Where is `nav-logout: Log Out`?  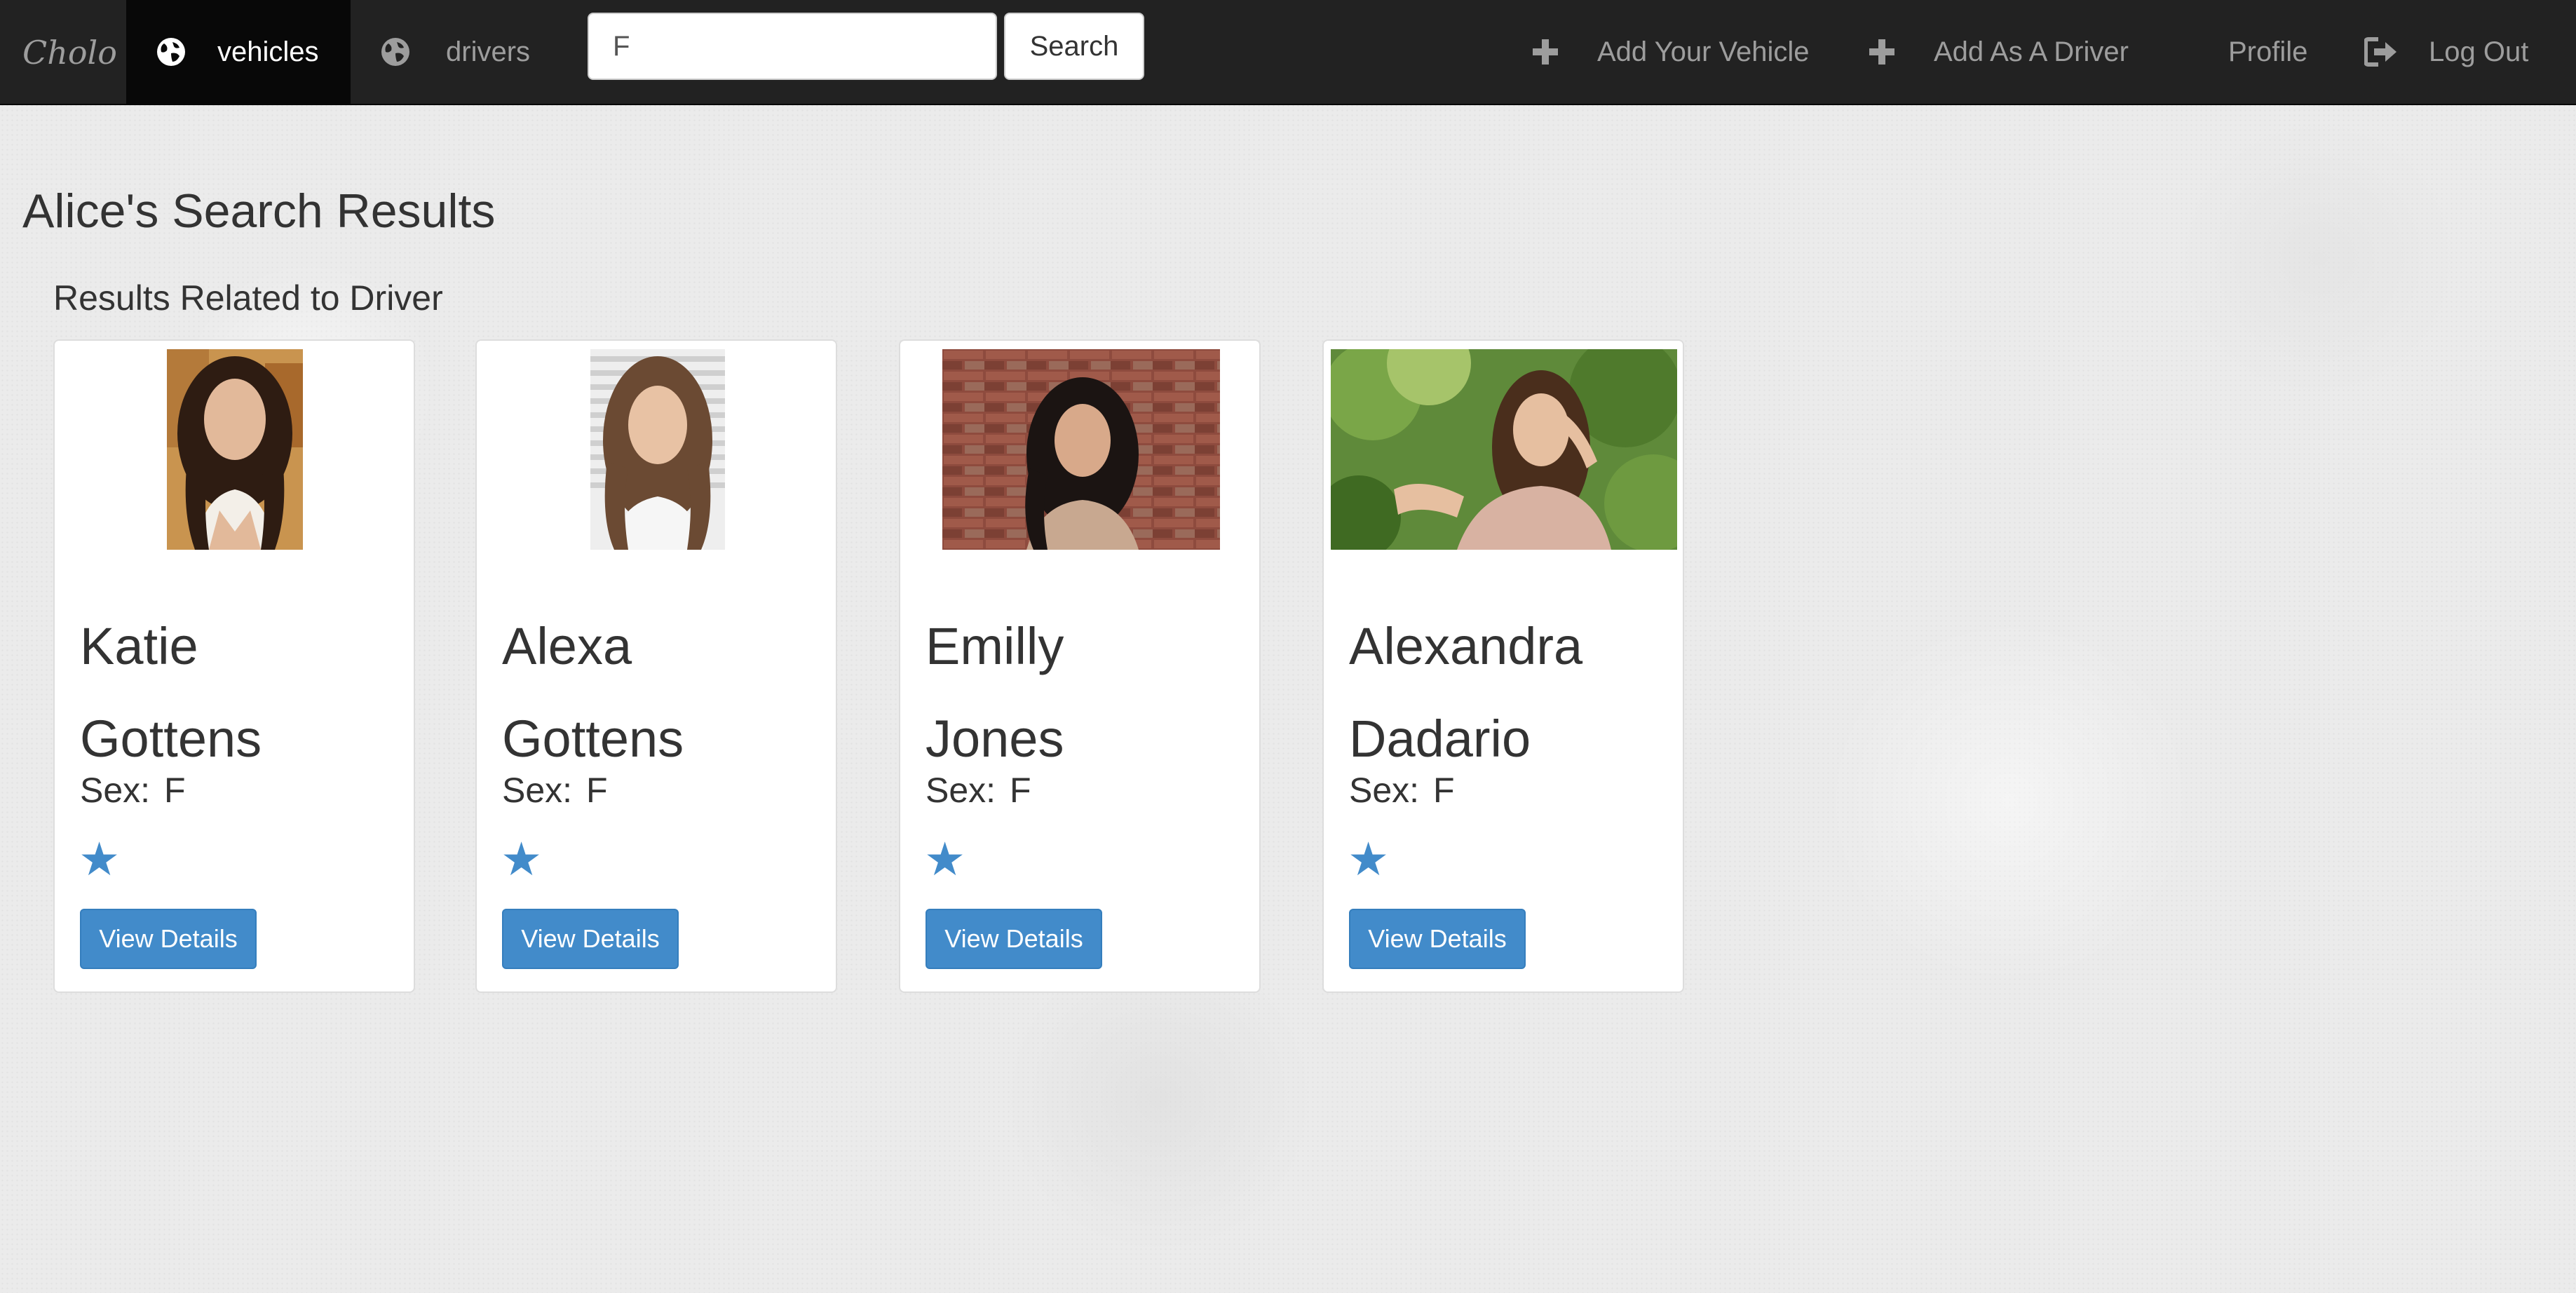 nav-logout: Log Out is located at coordinates (2446, 52).